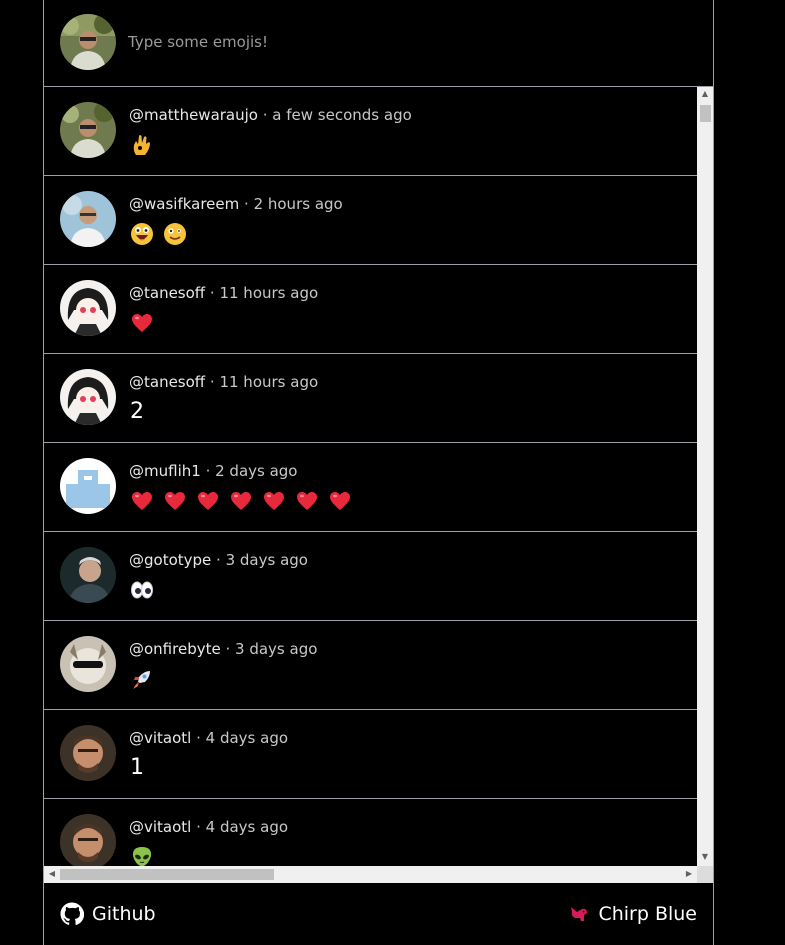 This screenshot has width=785, height=945. What do you see at coordinates (175, 234) in the screenshot?
I see `zany-face-emoji-icon` at bounding box center [175, 234].